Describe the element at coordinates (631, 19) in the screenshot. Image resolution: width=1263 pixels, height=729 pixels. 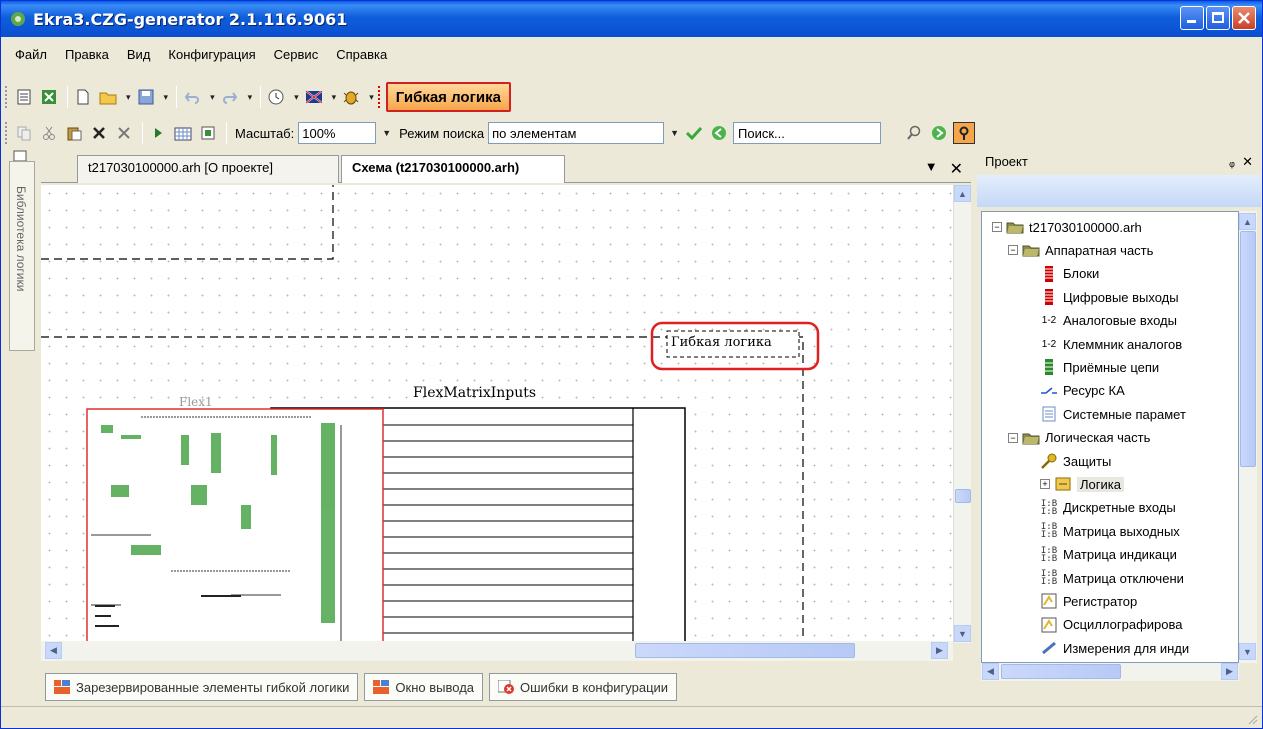
I see `title-bar: Ekra3.CZG-generator 2.1.116.9061` at that location.